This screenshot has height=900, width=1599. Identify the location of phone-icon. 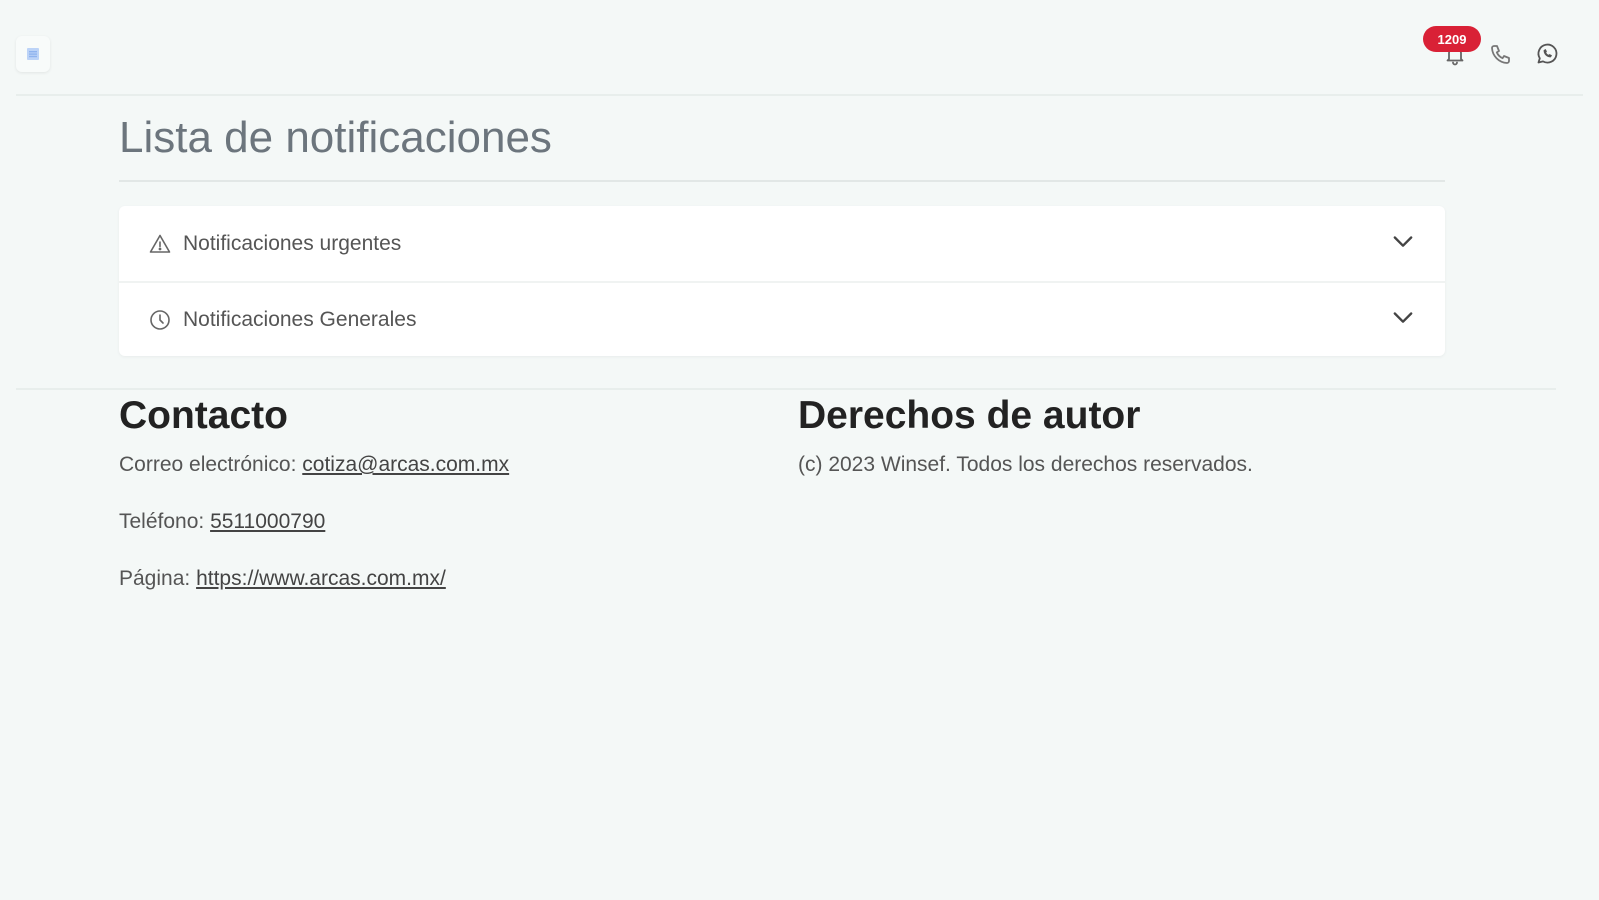
(1500, 54).